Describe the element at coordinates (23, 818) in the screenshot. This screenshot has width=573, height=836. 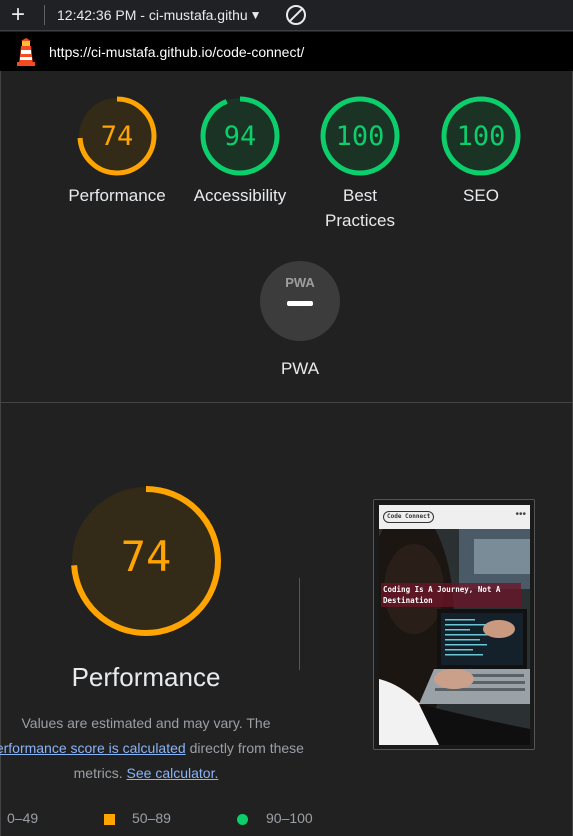
I see `legend-fail-range: 0–49` at that location.